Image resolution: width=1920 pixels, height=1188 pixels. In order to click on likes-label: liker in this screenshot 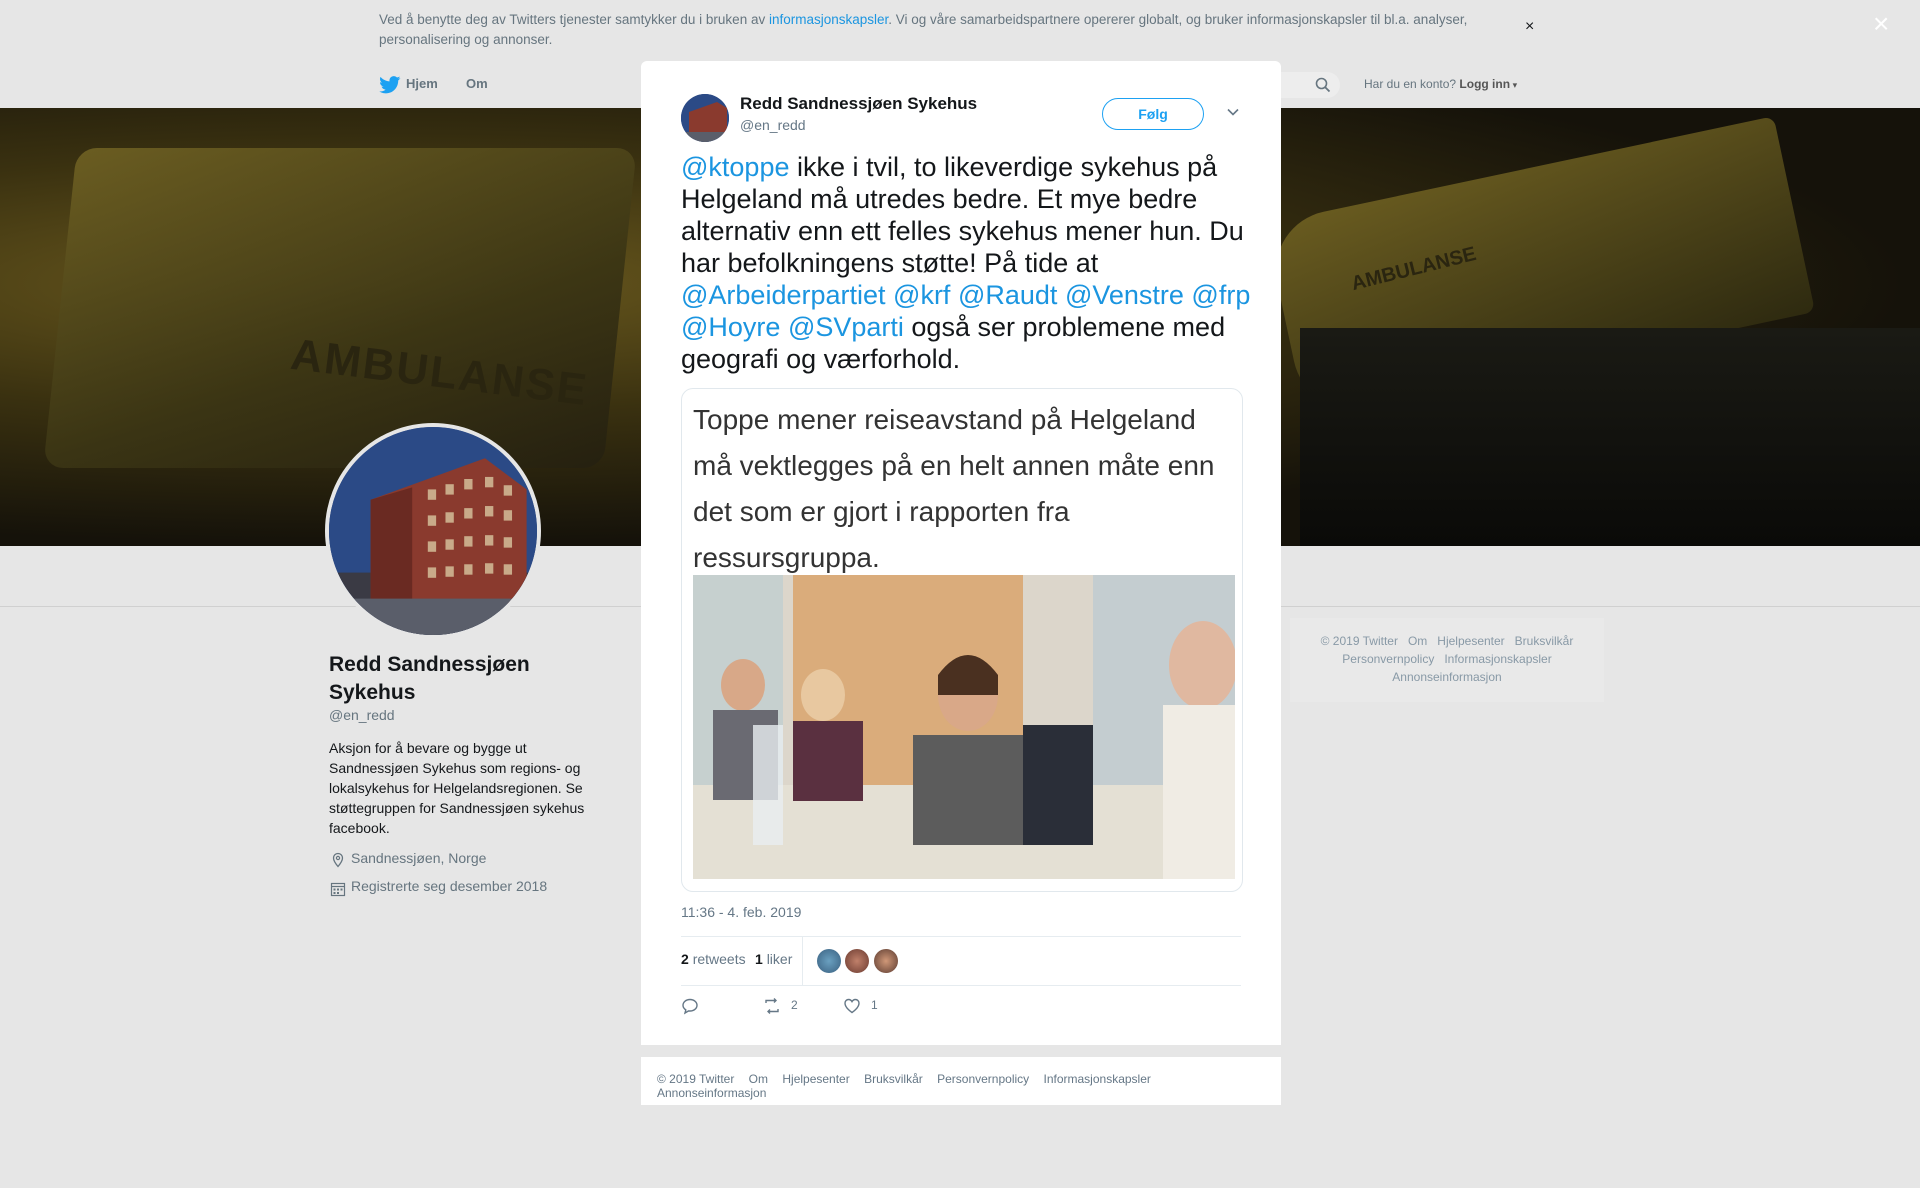, I will do `click(779, 959)`.